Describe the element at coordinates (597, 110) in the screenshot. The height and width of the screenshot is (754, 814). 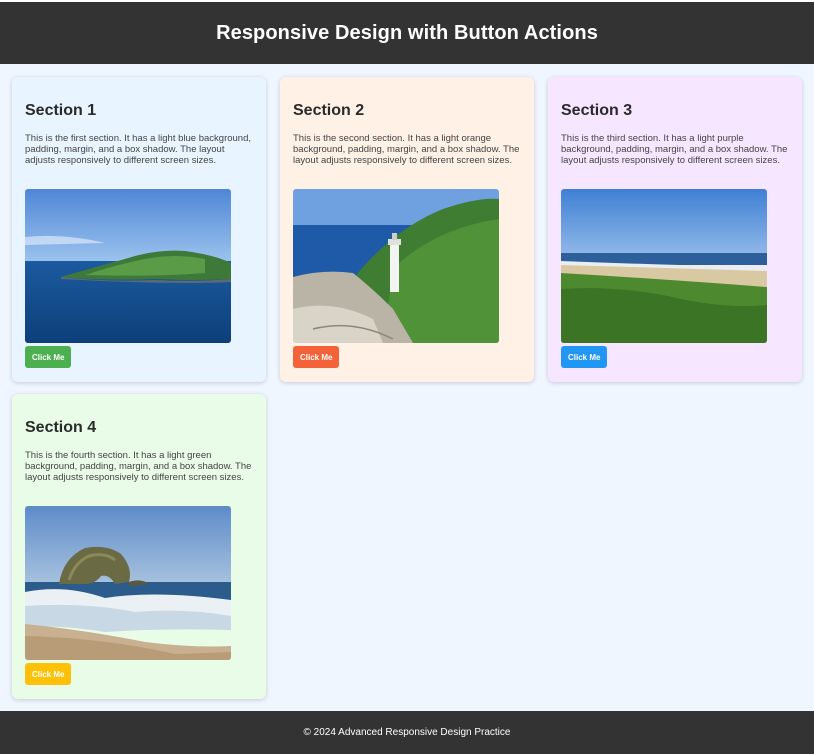
I see `section-title: Section 3` at that location.